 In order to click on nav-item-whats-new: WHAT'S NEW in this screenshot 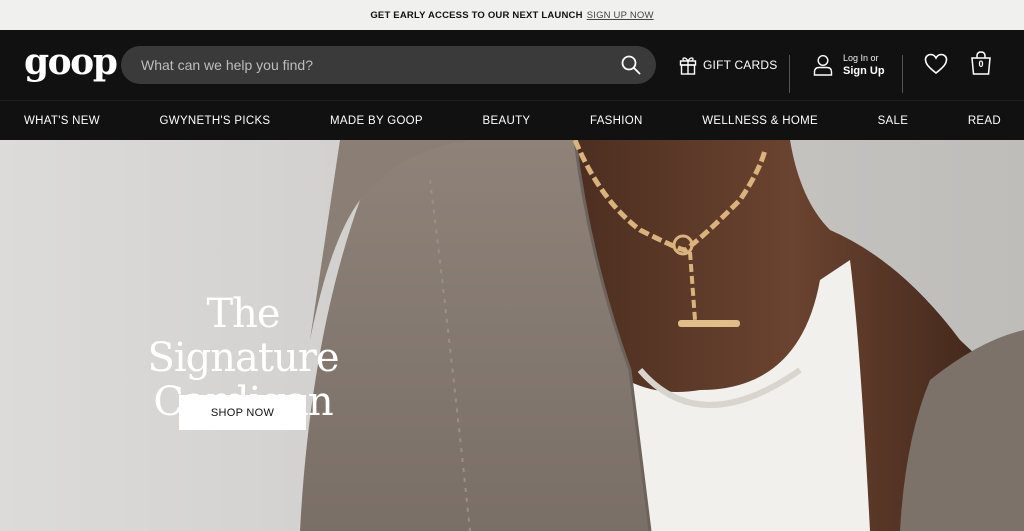, I will do `click(62, 121)`.